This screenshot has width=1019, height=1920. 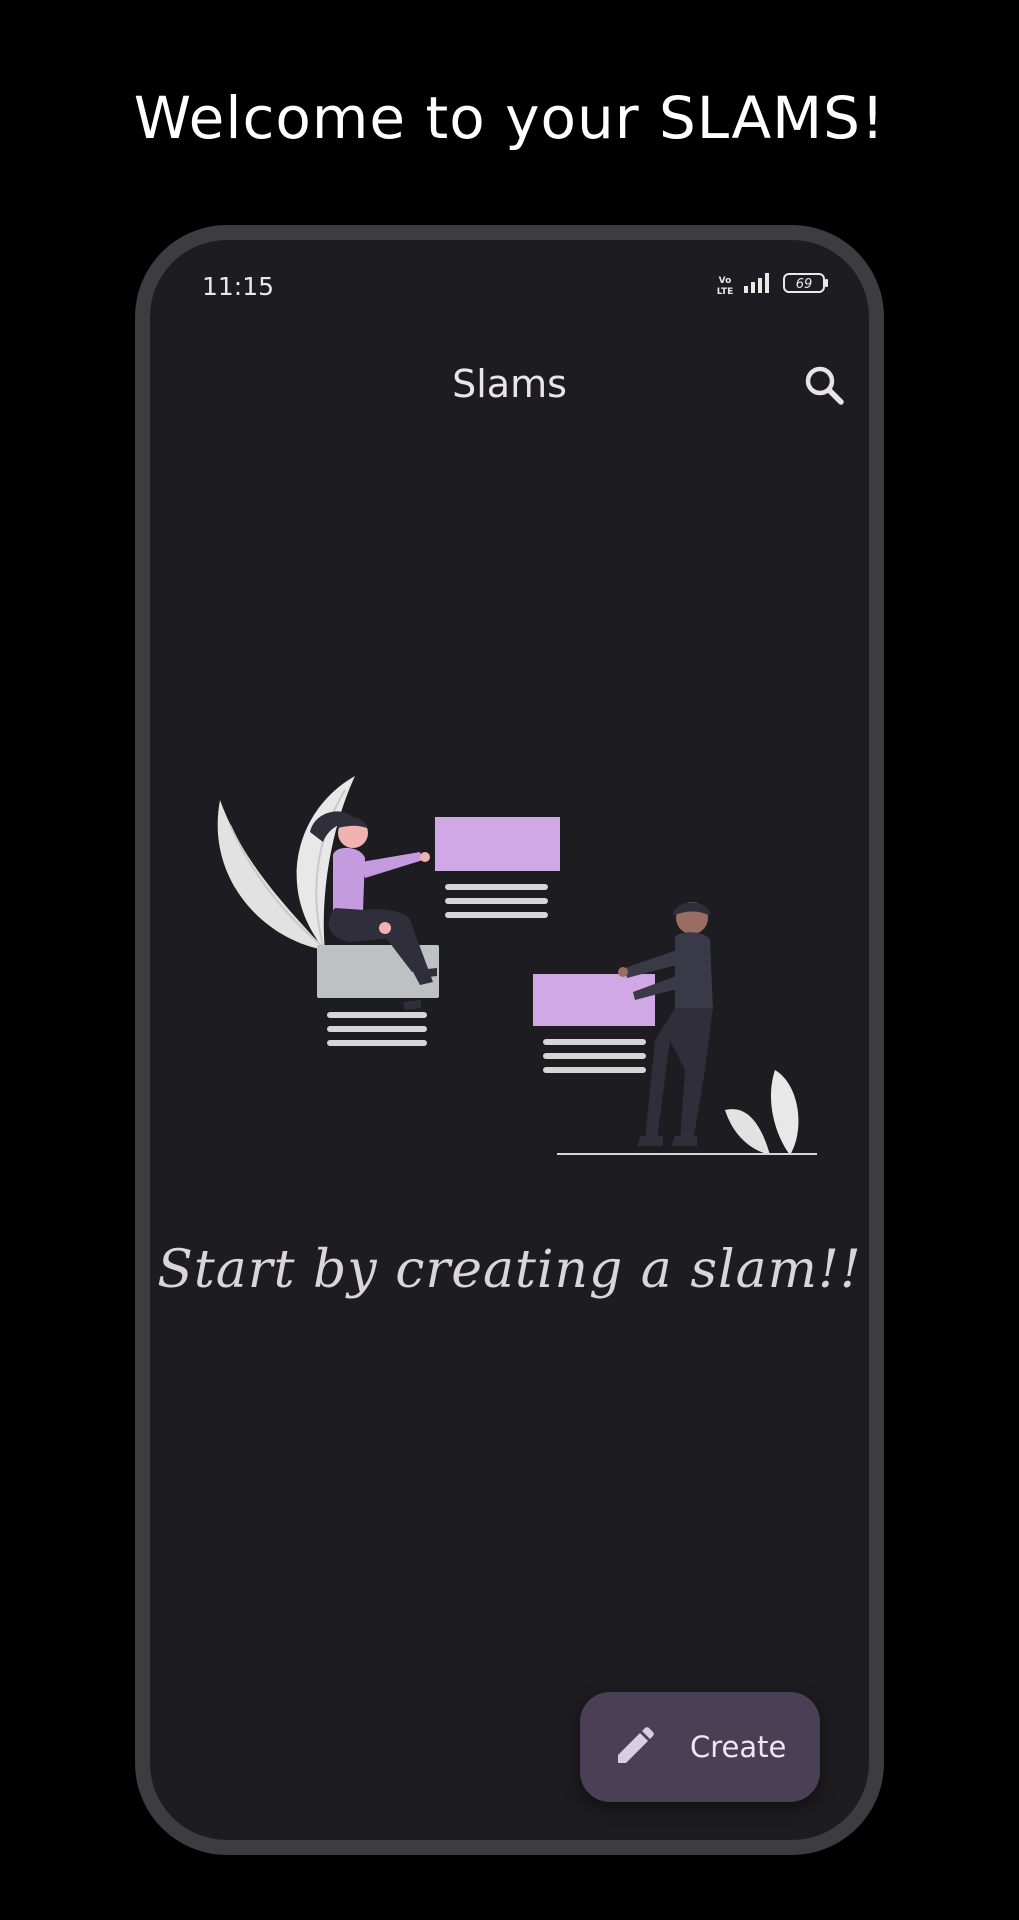 I want to click on signal-icon, so click(x=758, y=285).